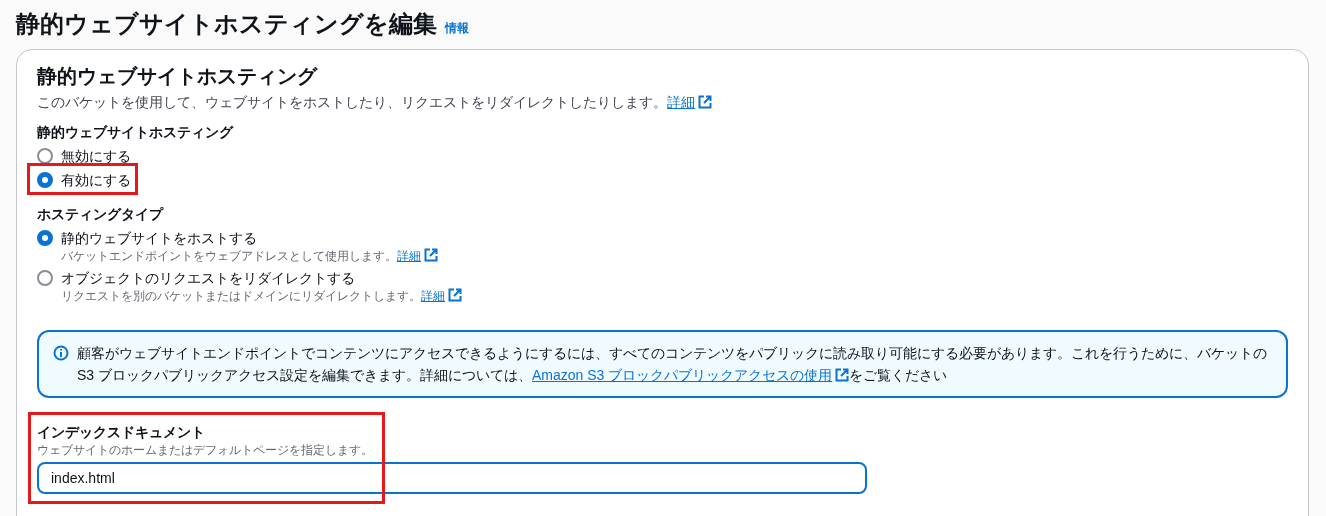 The height and width of the screenshot is (516, 1326). I want to click on input-field: index.html, so click(452, 478).